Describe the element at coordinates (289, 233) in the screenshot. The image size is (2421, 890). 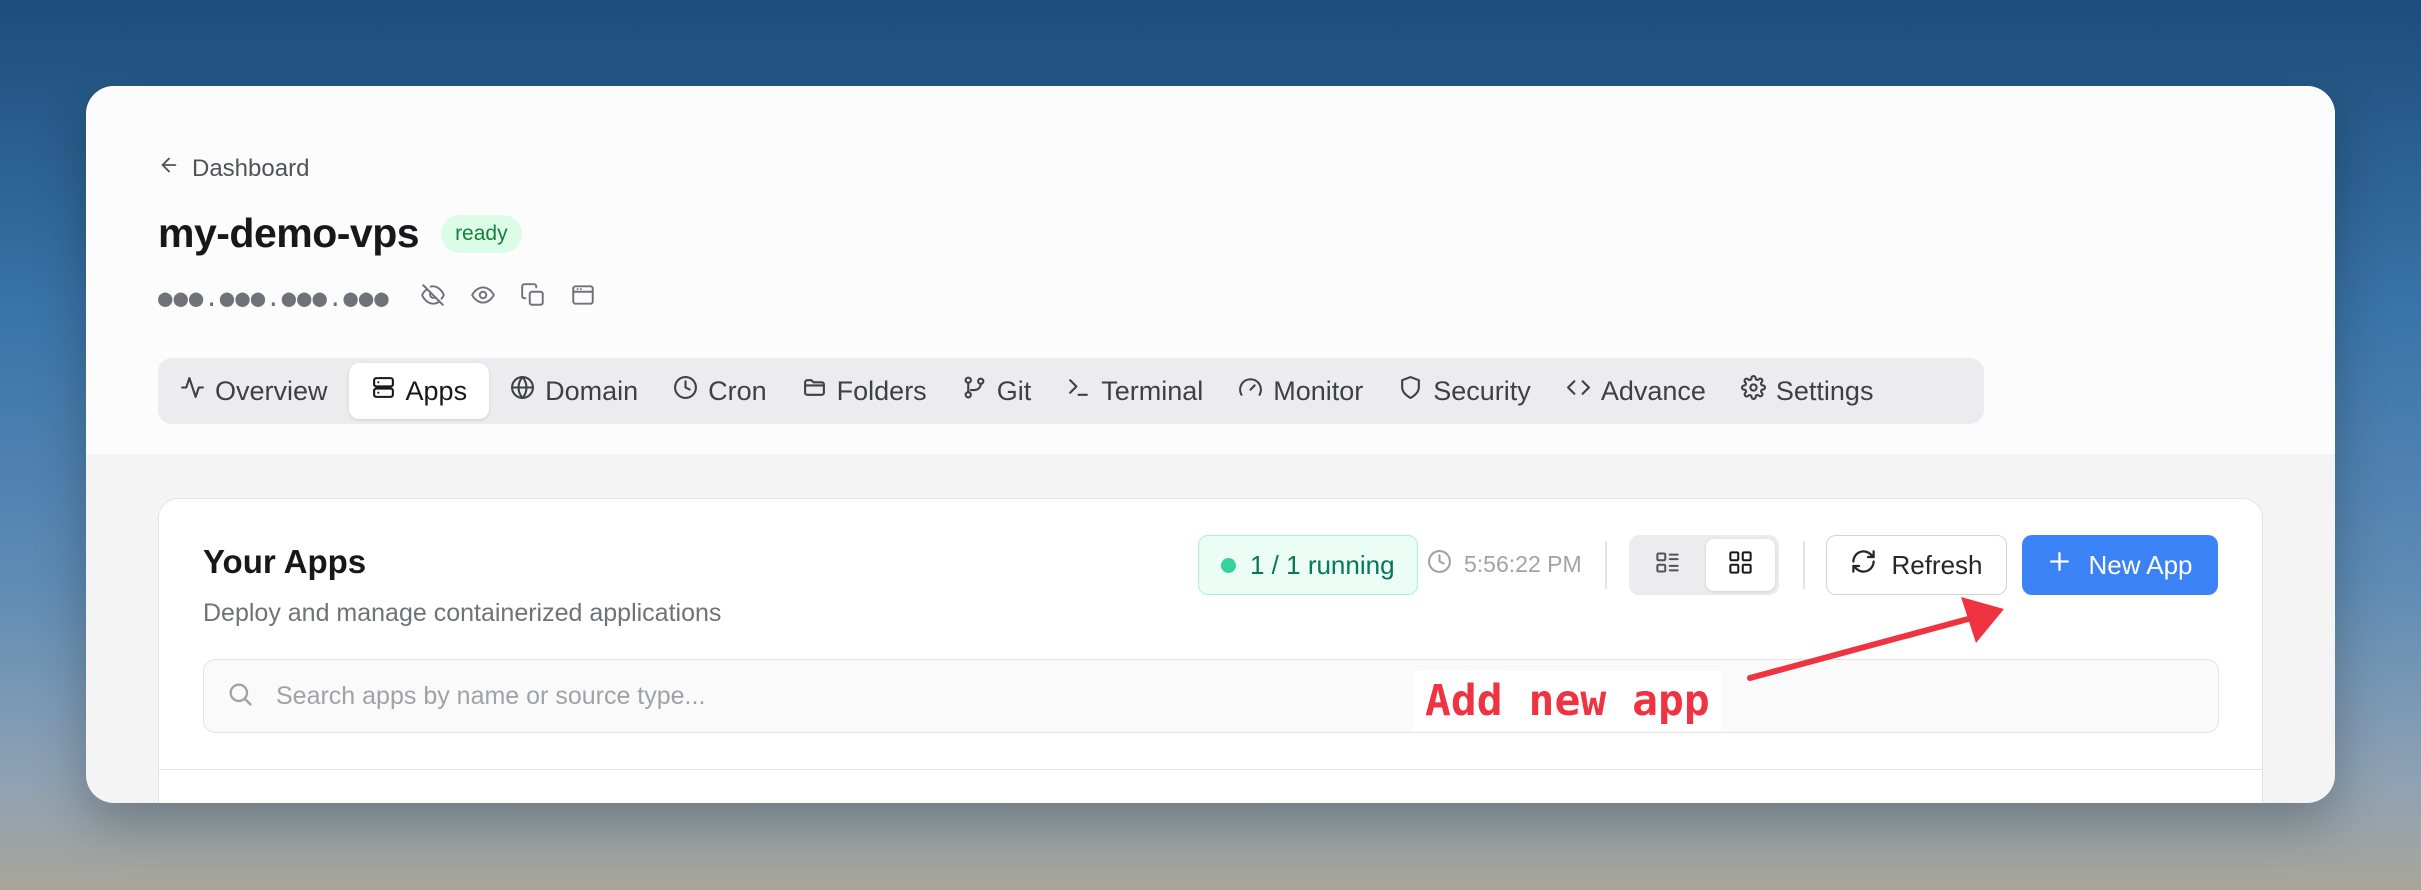
I see `server-name: my-demo-vps` at that location.